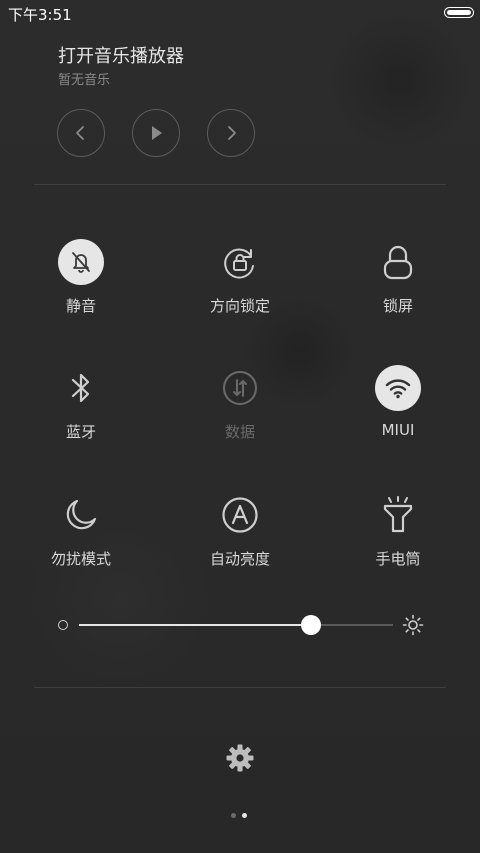 This screenshot has height=853, width=480. Describe the element at coordinates (239, 559) in the screenshot. I see `toggle-label: 自动亮度` at that location.